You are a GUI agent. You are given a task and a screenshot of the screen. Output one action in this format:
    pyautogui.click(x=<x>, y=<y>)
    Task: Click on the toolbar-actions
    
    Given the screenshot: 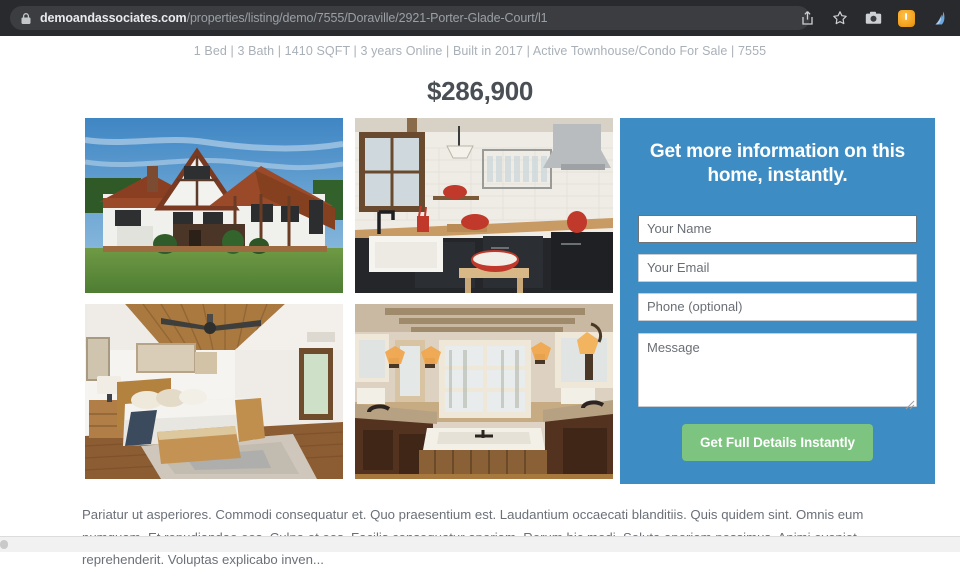 What is the action you would take?
    pyautogui.click(x=873, y=18)
    